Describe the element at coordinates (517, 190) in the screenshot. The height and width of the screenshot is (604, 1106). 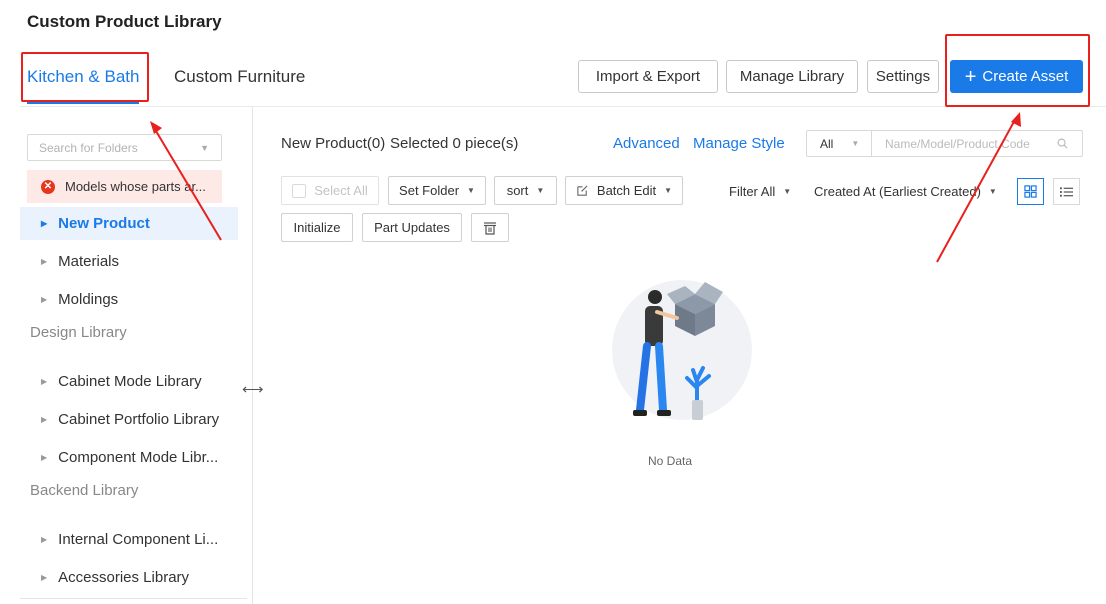
I see `sort-label: sort` at that location.